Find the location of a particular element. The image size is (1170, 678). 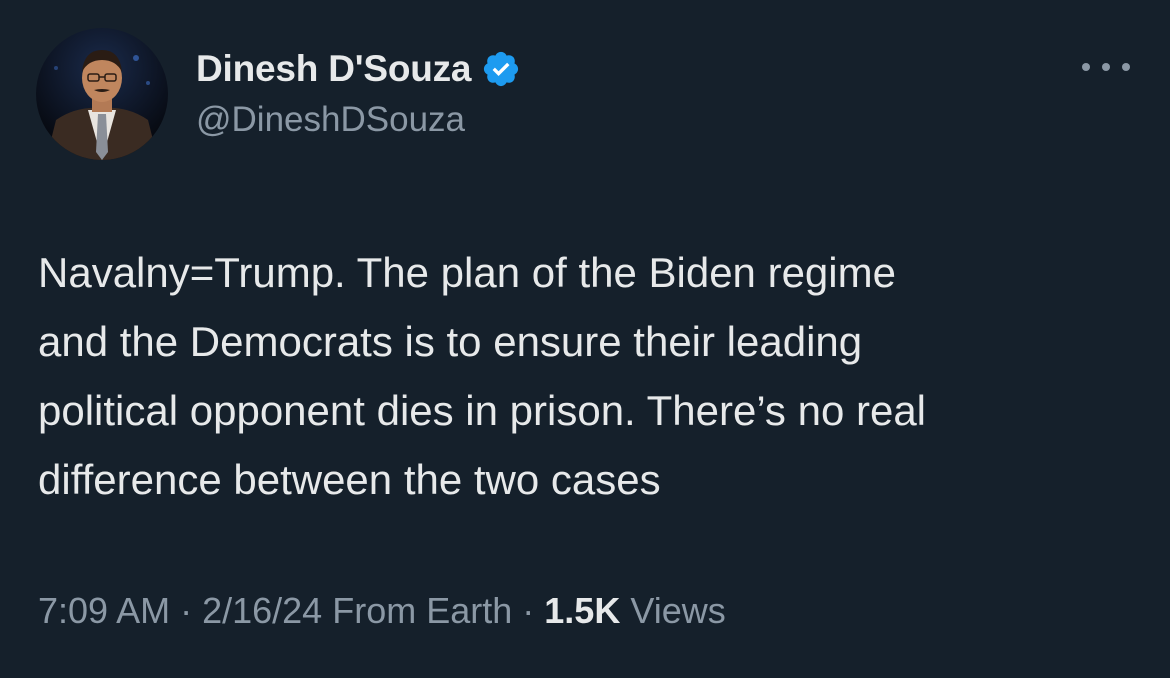

author-display-name: Dinesh D'Souza is located at coordinates (334, 69).